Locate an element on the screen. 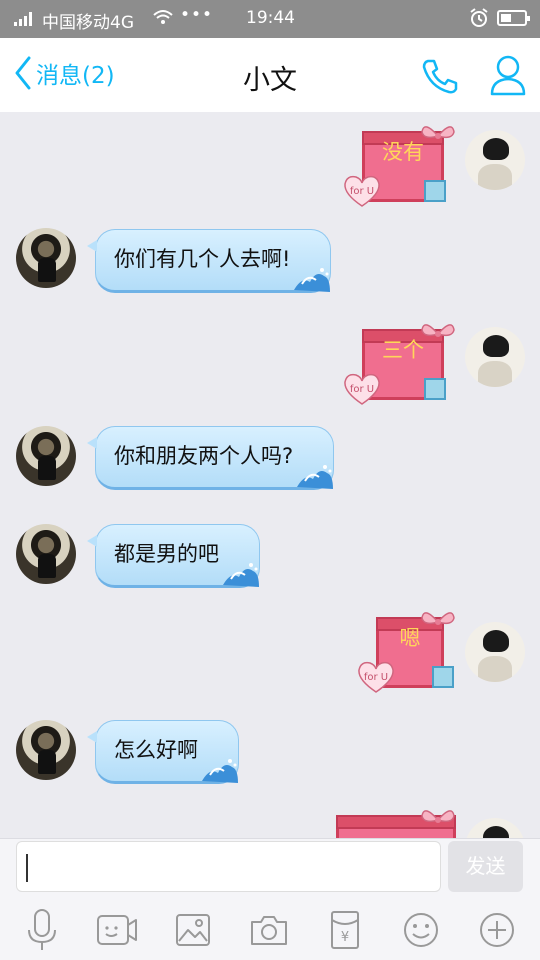 The width and height of the screenshot is (540, 960). gift-text: 嗯 is located at coordinates (410, 638).